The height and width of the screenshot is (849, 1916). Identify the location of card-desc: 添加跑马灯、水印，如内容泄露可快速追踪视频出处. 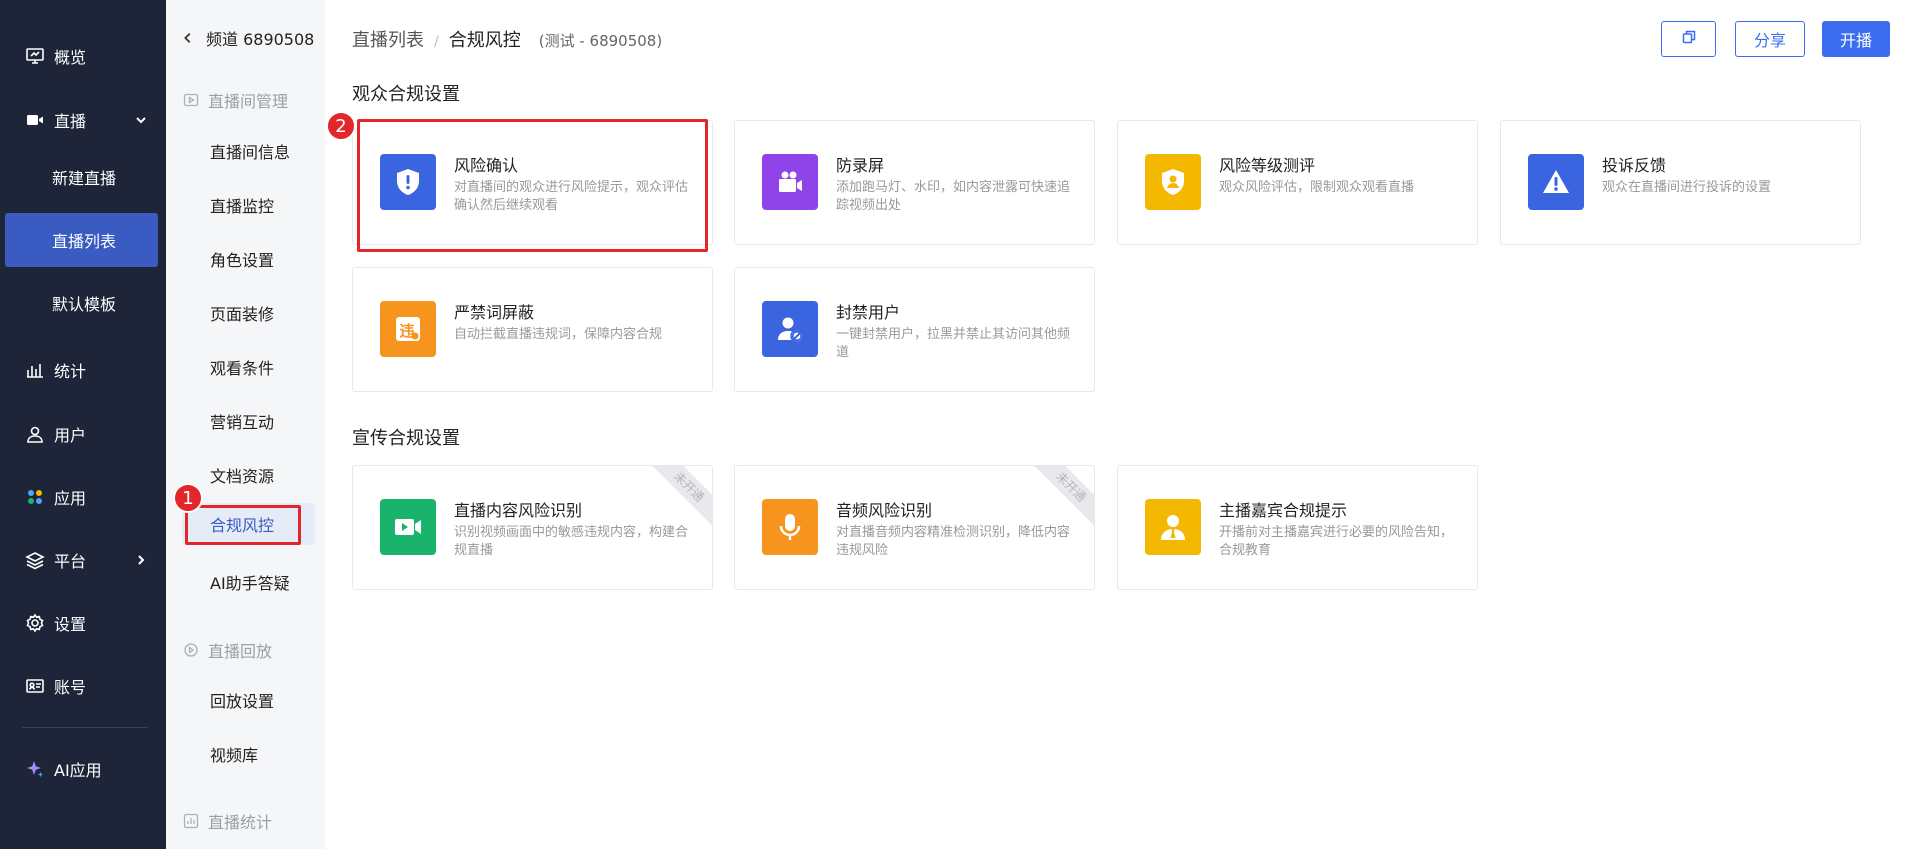
(953, 196).